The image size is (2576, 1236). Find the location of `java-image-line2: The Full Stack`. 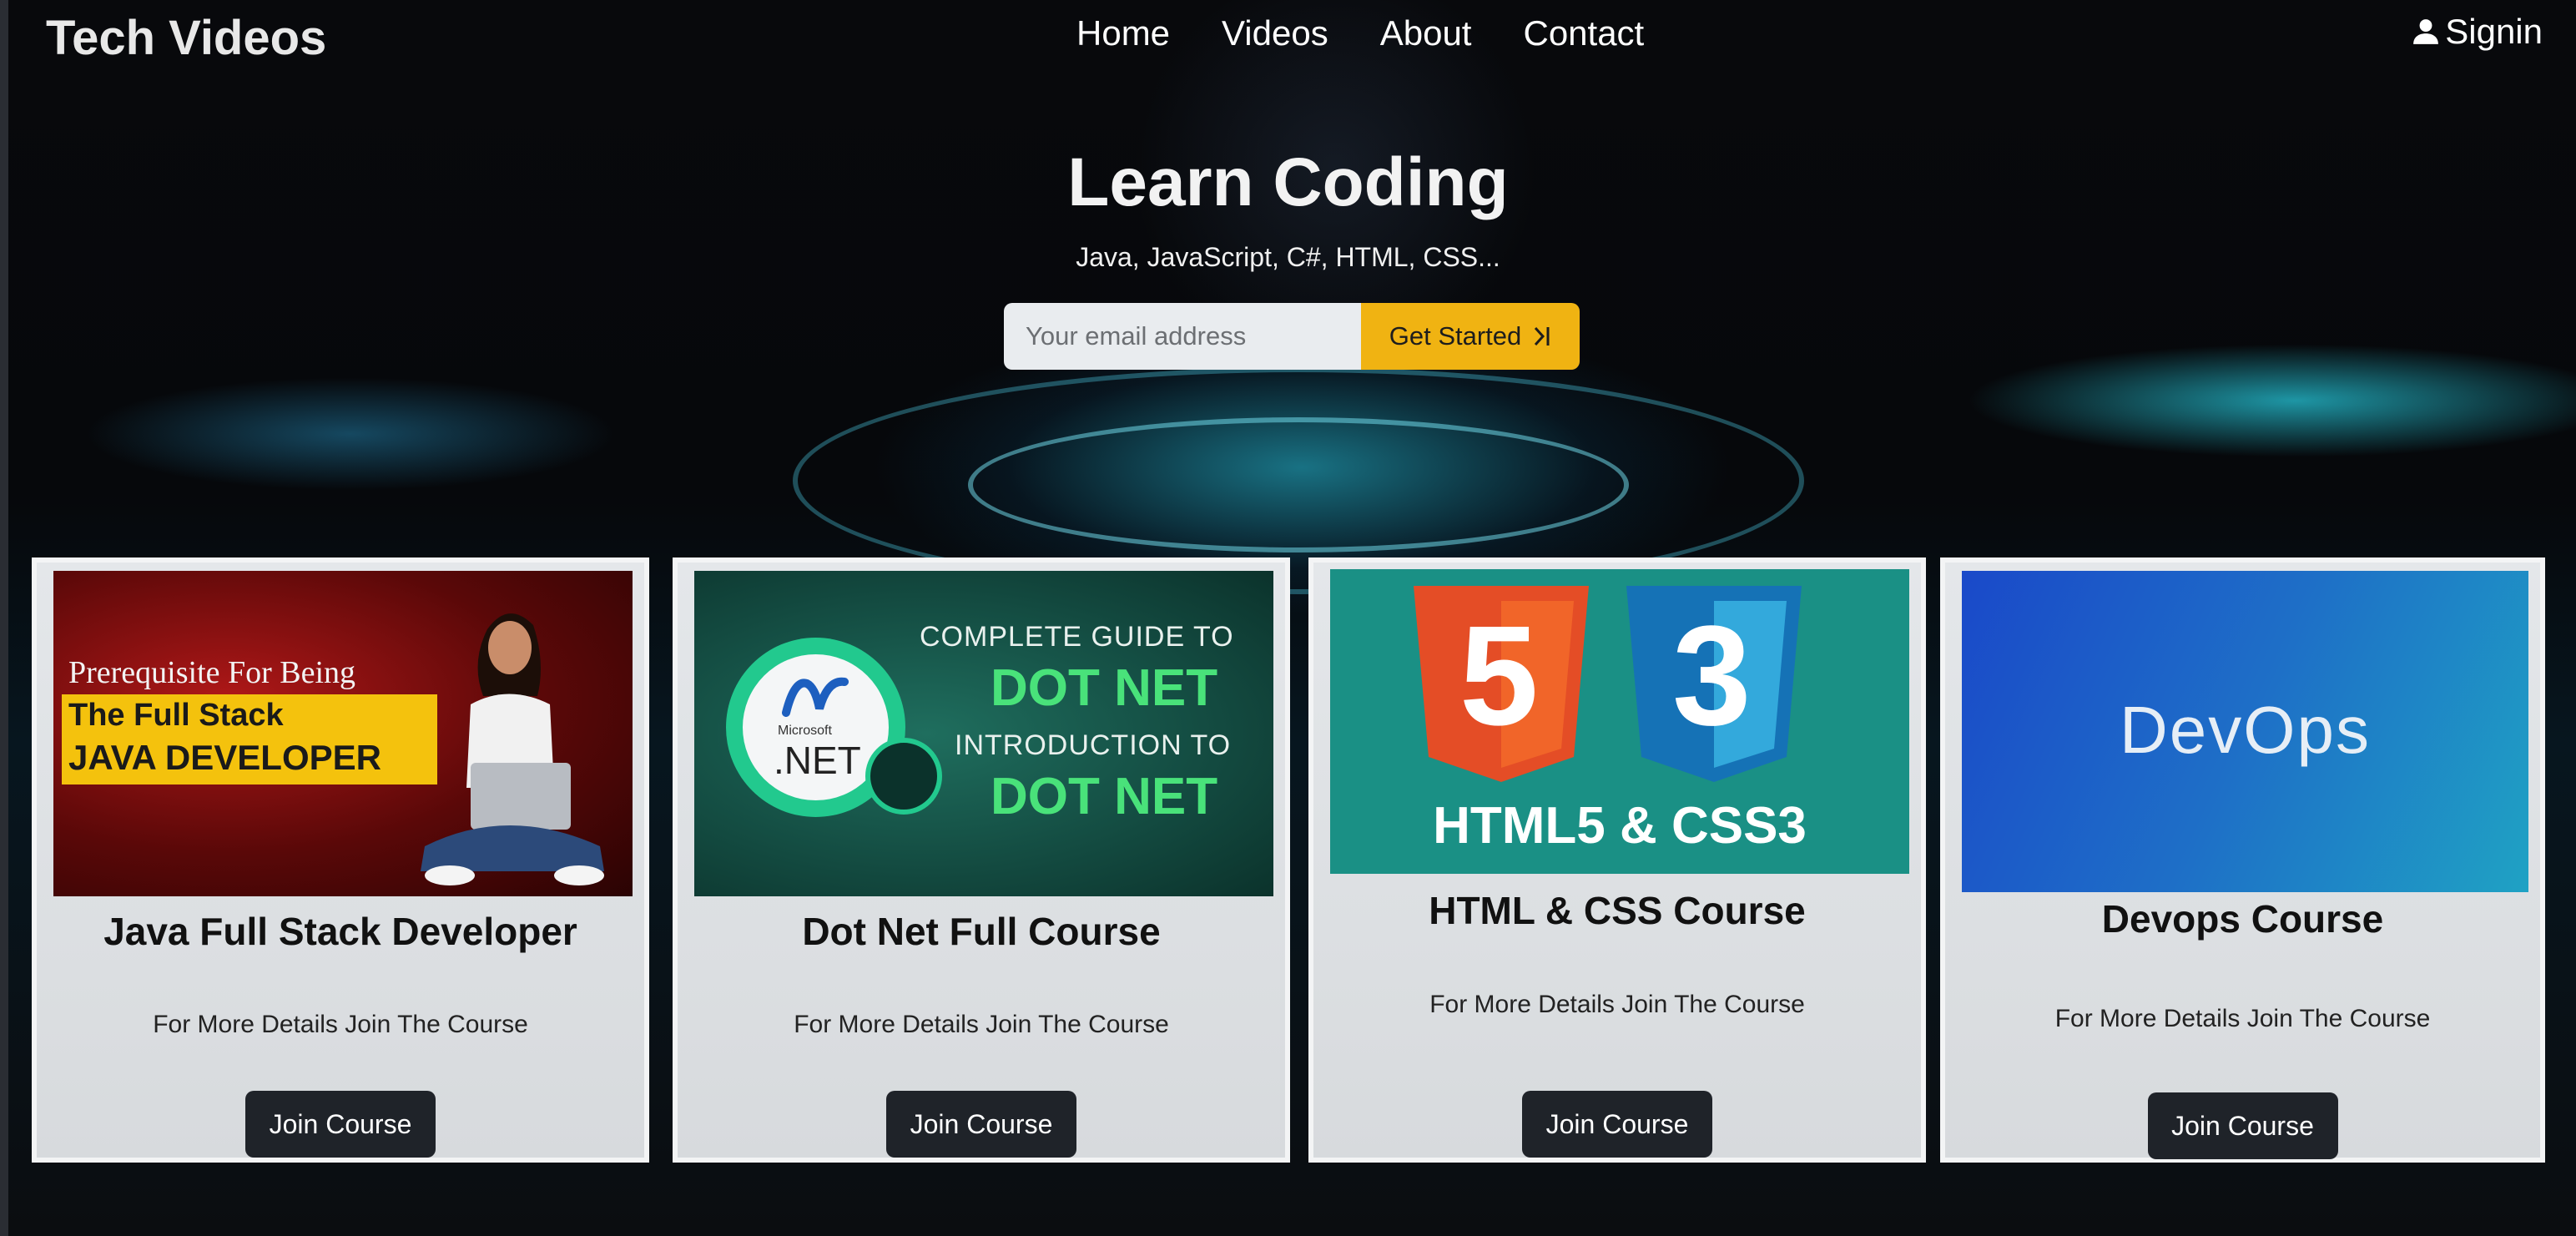

java-image-line2: The Full Stack is located at coordinates (176, 715).